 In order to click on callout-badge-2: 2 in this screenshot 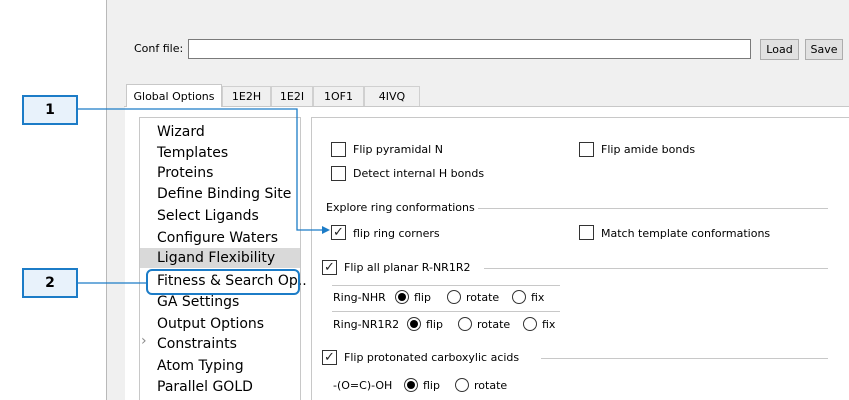, I will do `click(50, 283)`.